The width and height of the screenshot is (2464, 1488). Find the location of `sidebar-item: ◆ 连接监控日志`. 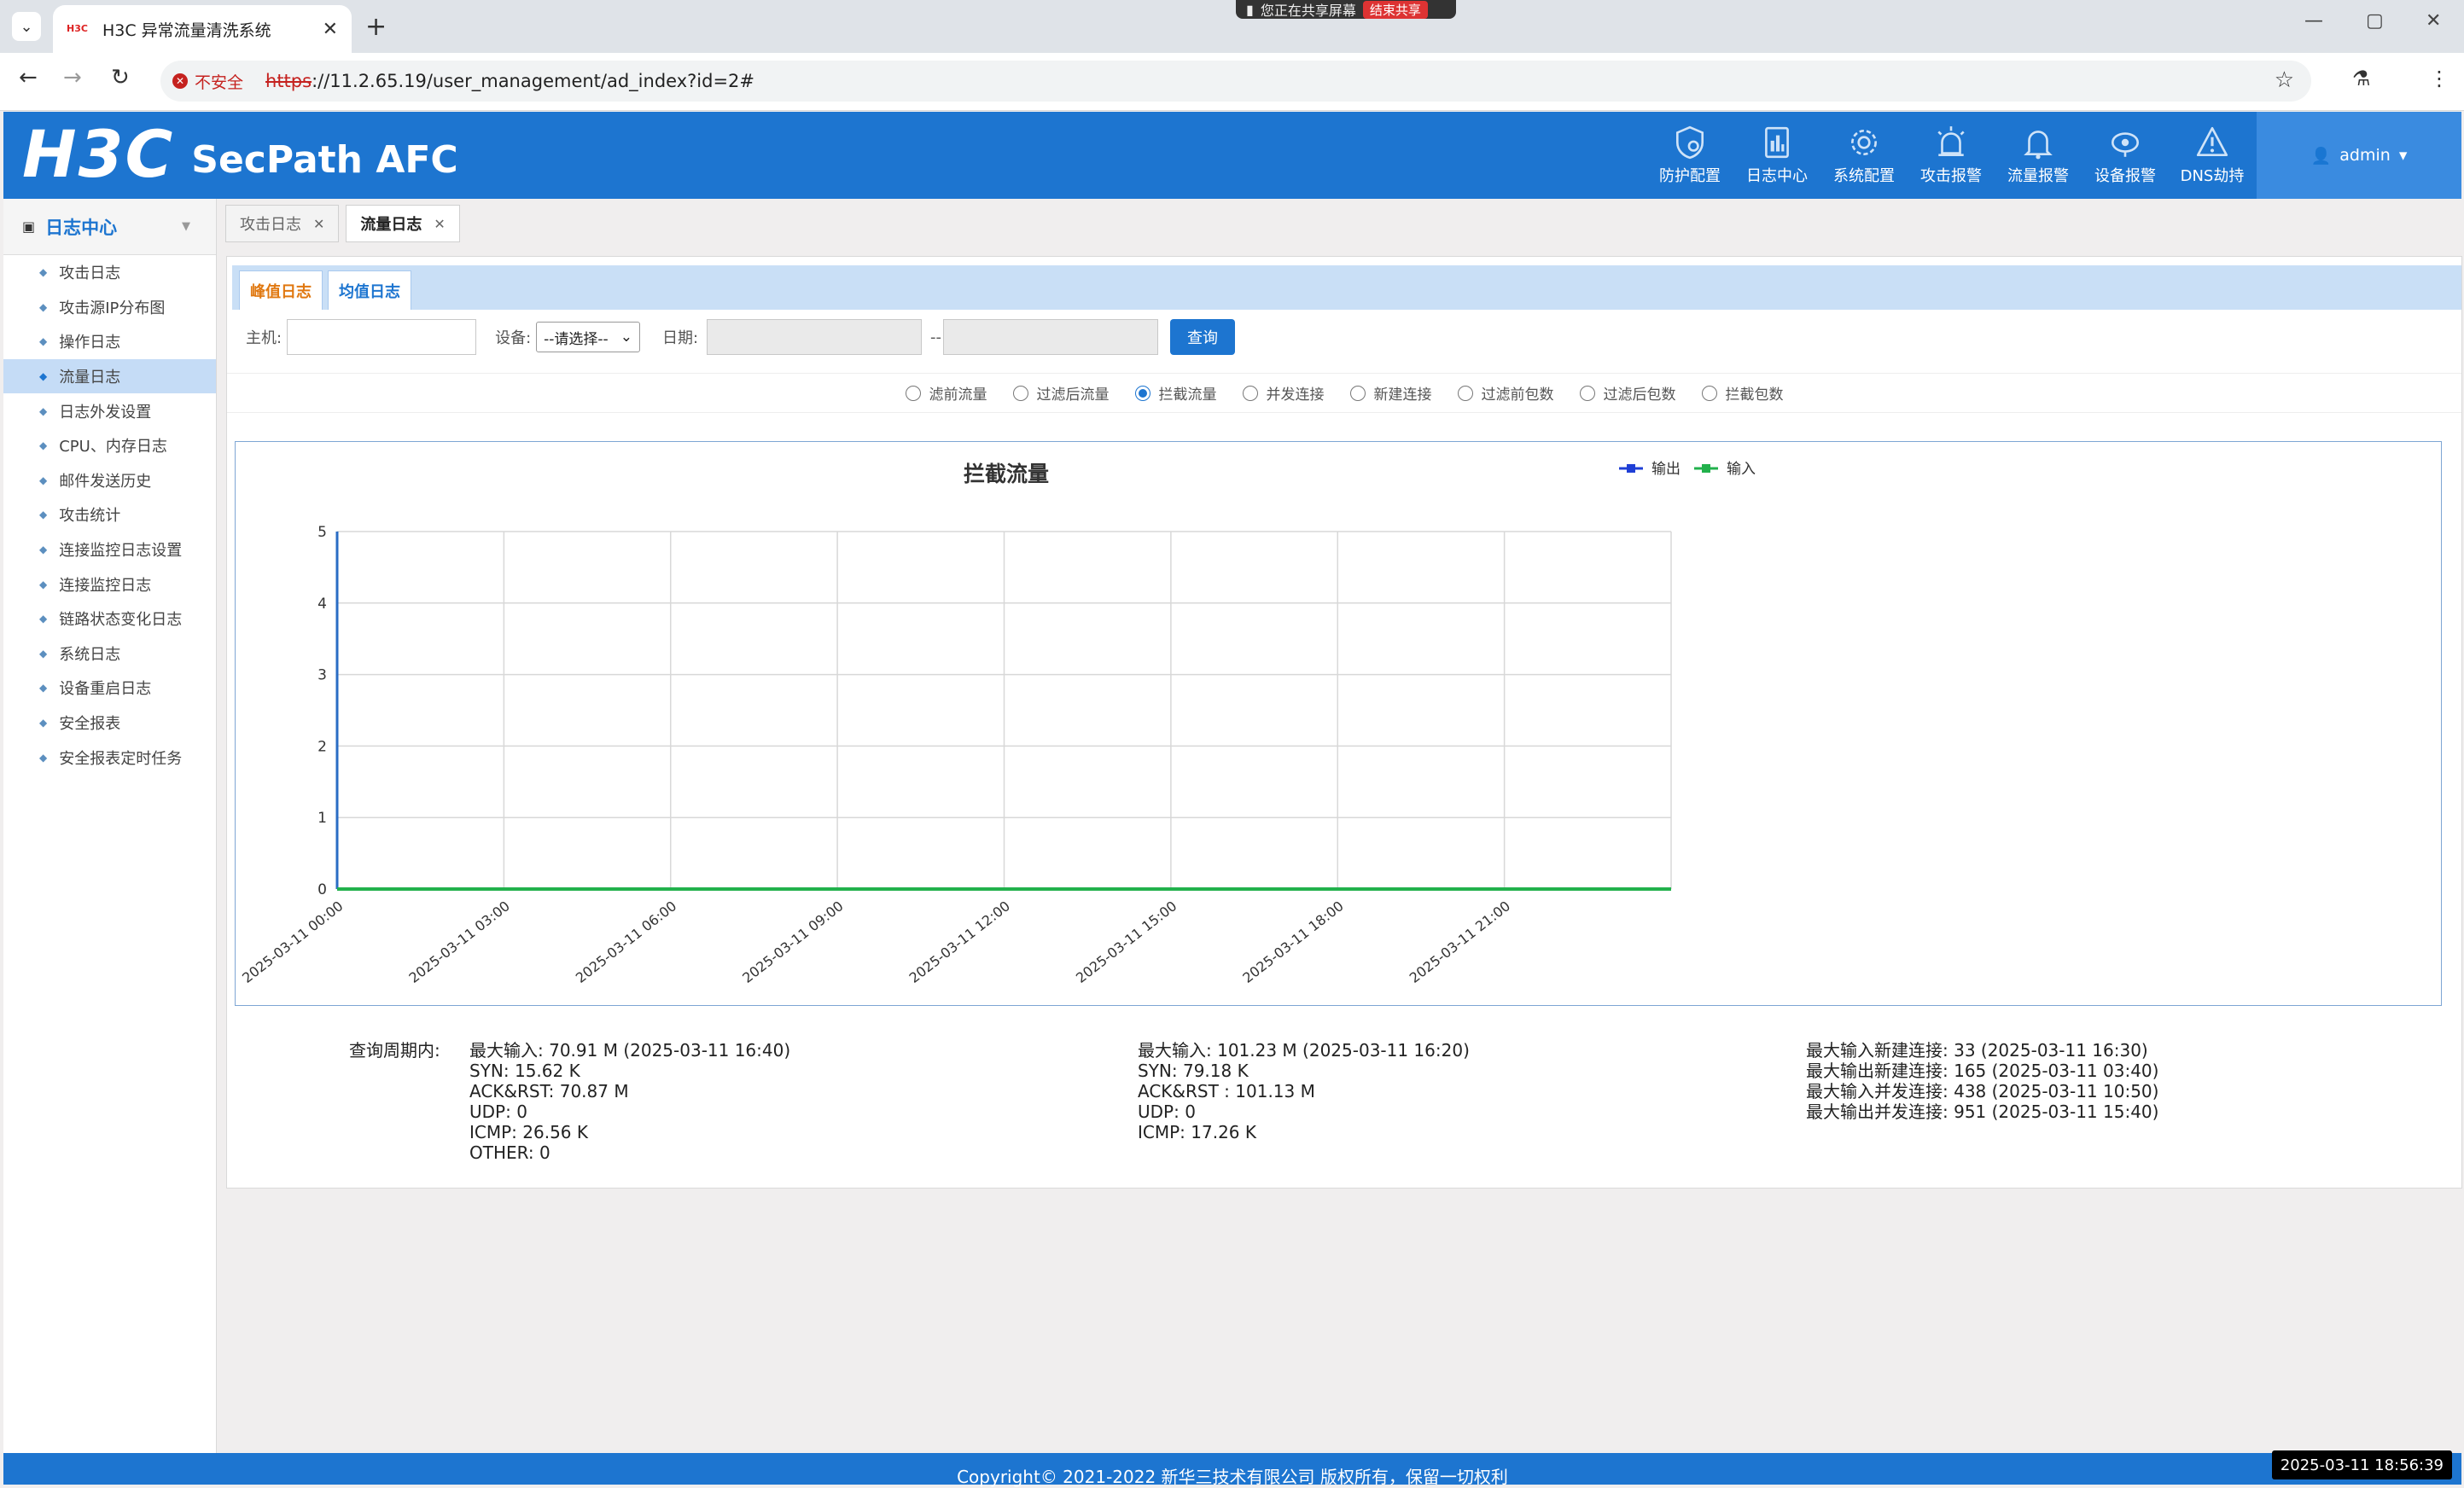

sidebar-item: ◆ 连接监控日志 is located at coordinates (109, 584).